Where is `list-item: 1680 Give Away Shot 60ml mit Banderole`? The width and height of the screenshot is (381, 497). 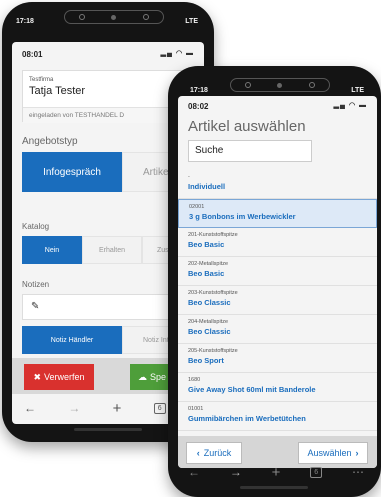
list-item: 1680 Give Away Shot 60ml mit Banderole is located at coordinates (277, 387).